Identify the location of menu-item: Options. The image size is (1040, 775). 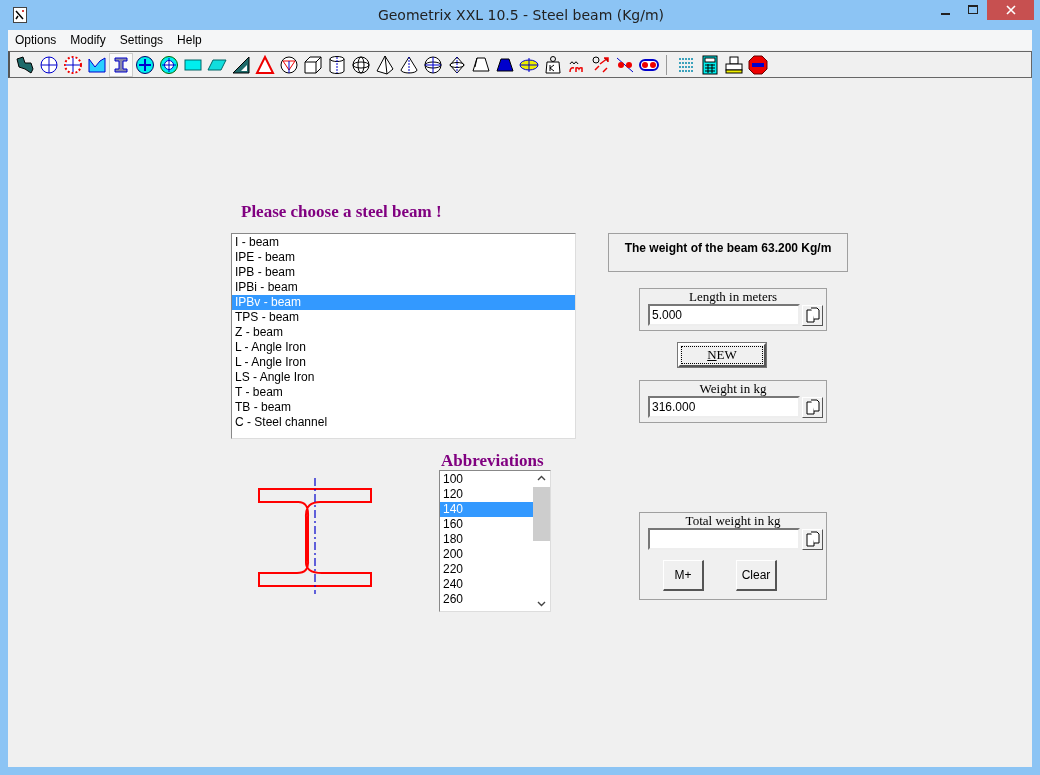
(39, 40).